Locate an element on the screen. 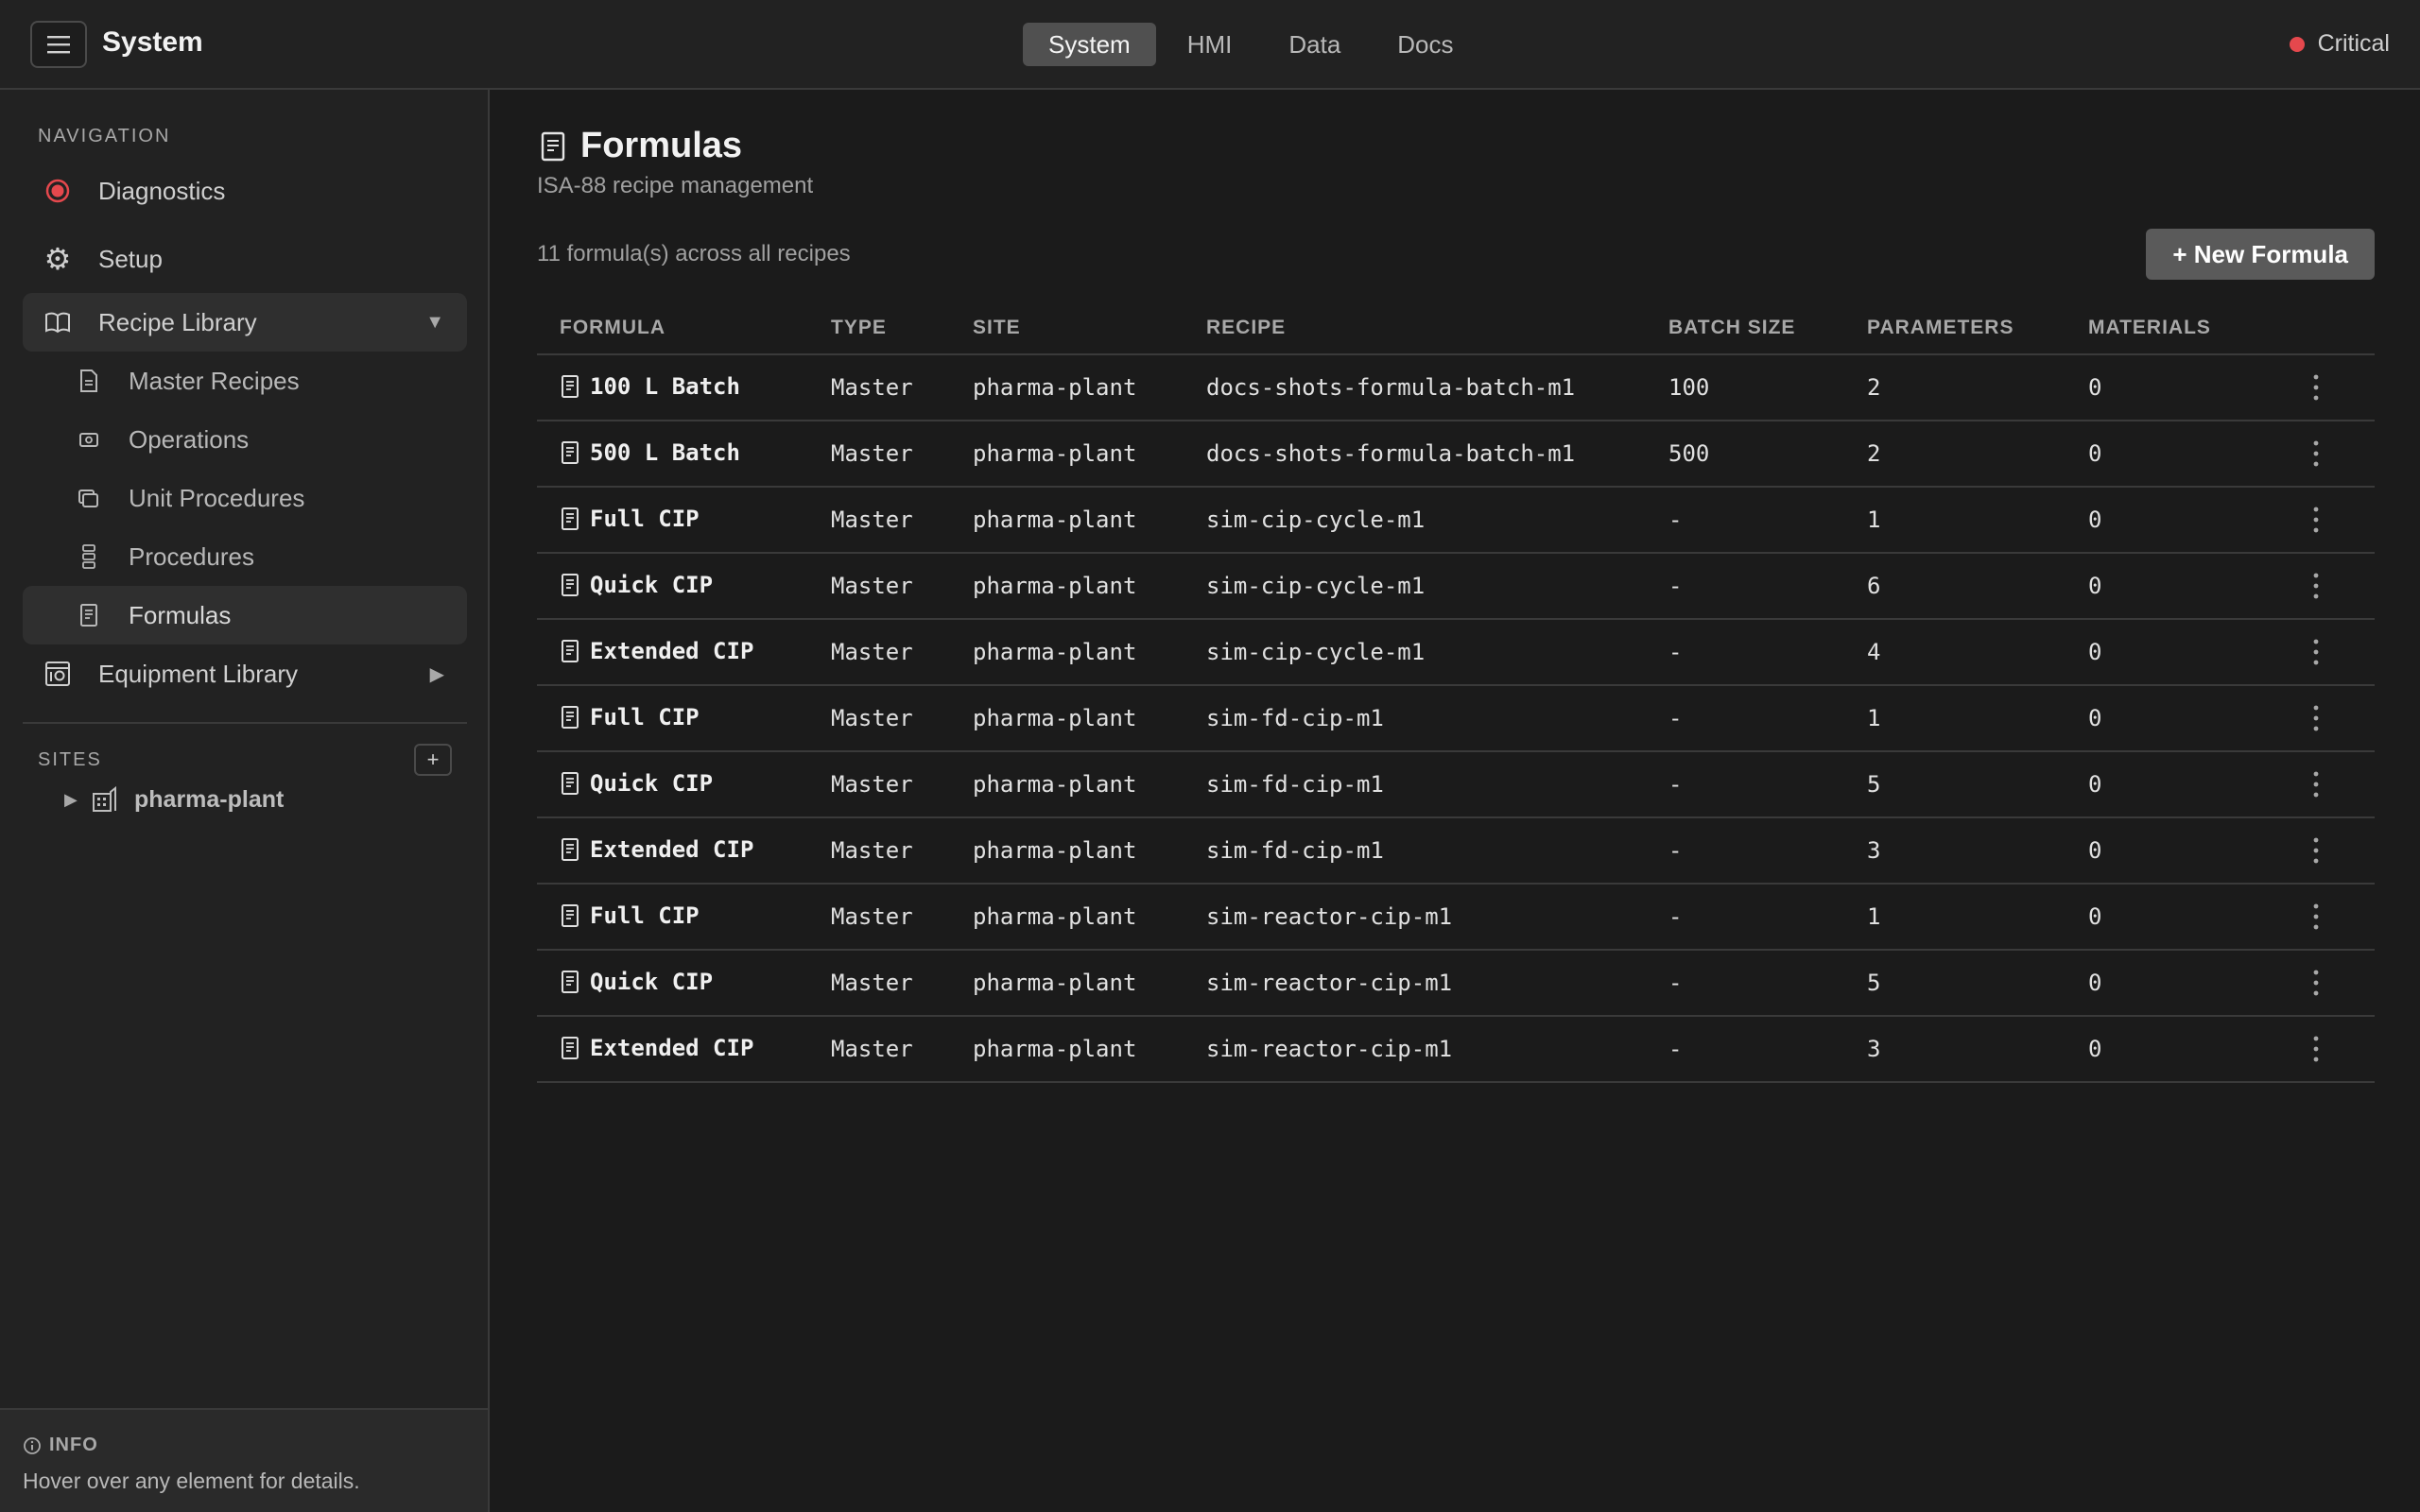  equipment-icon is located at coordinates (57, 674).